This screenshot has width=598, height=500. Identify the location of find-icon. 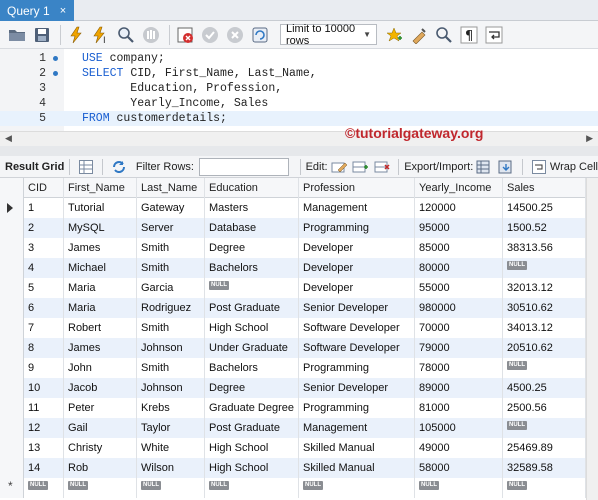
(444, 35).